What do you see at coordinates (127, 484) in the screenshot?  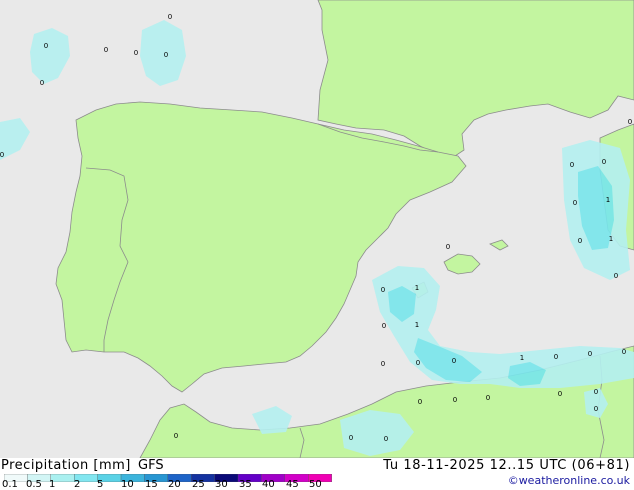 I see `scale-tick-label: 10` at bounding box center [127, 484].